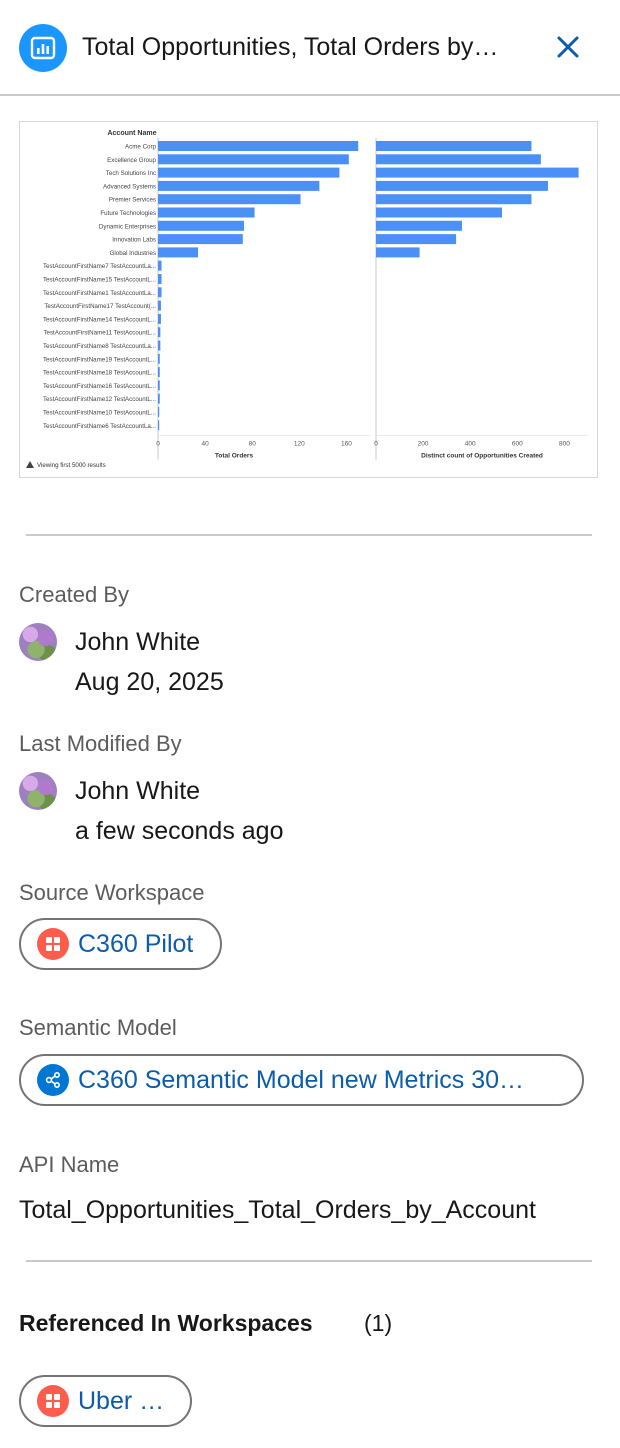 The width and height of the screenshot is (620, 1448). What do you see at coordinates (166, 1323) in the screenshot?
I see `referenced-in-title: Referenced In Workspaces` at bounding box center [166, 1323].